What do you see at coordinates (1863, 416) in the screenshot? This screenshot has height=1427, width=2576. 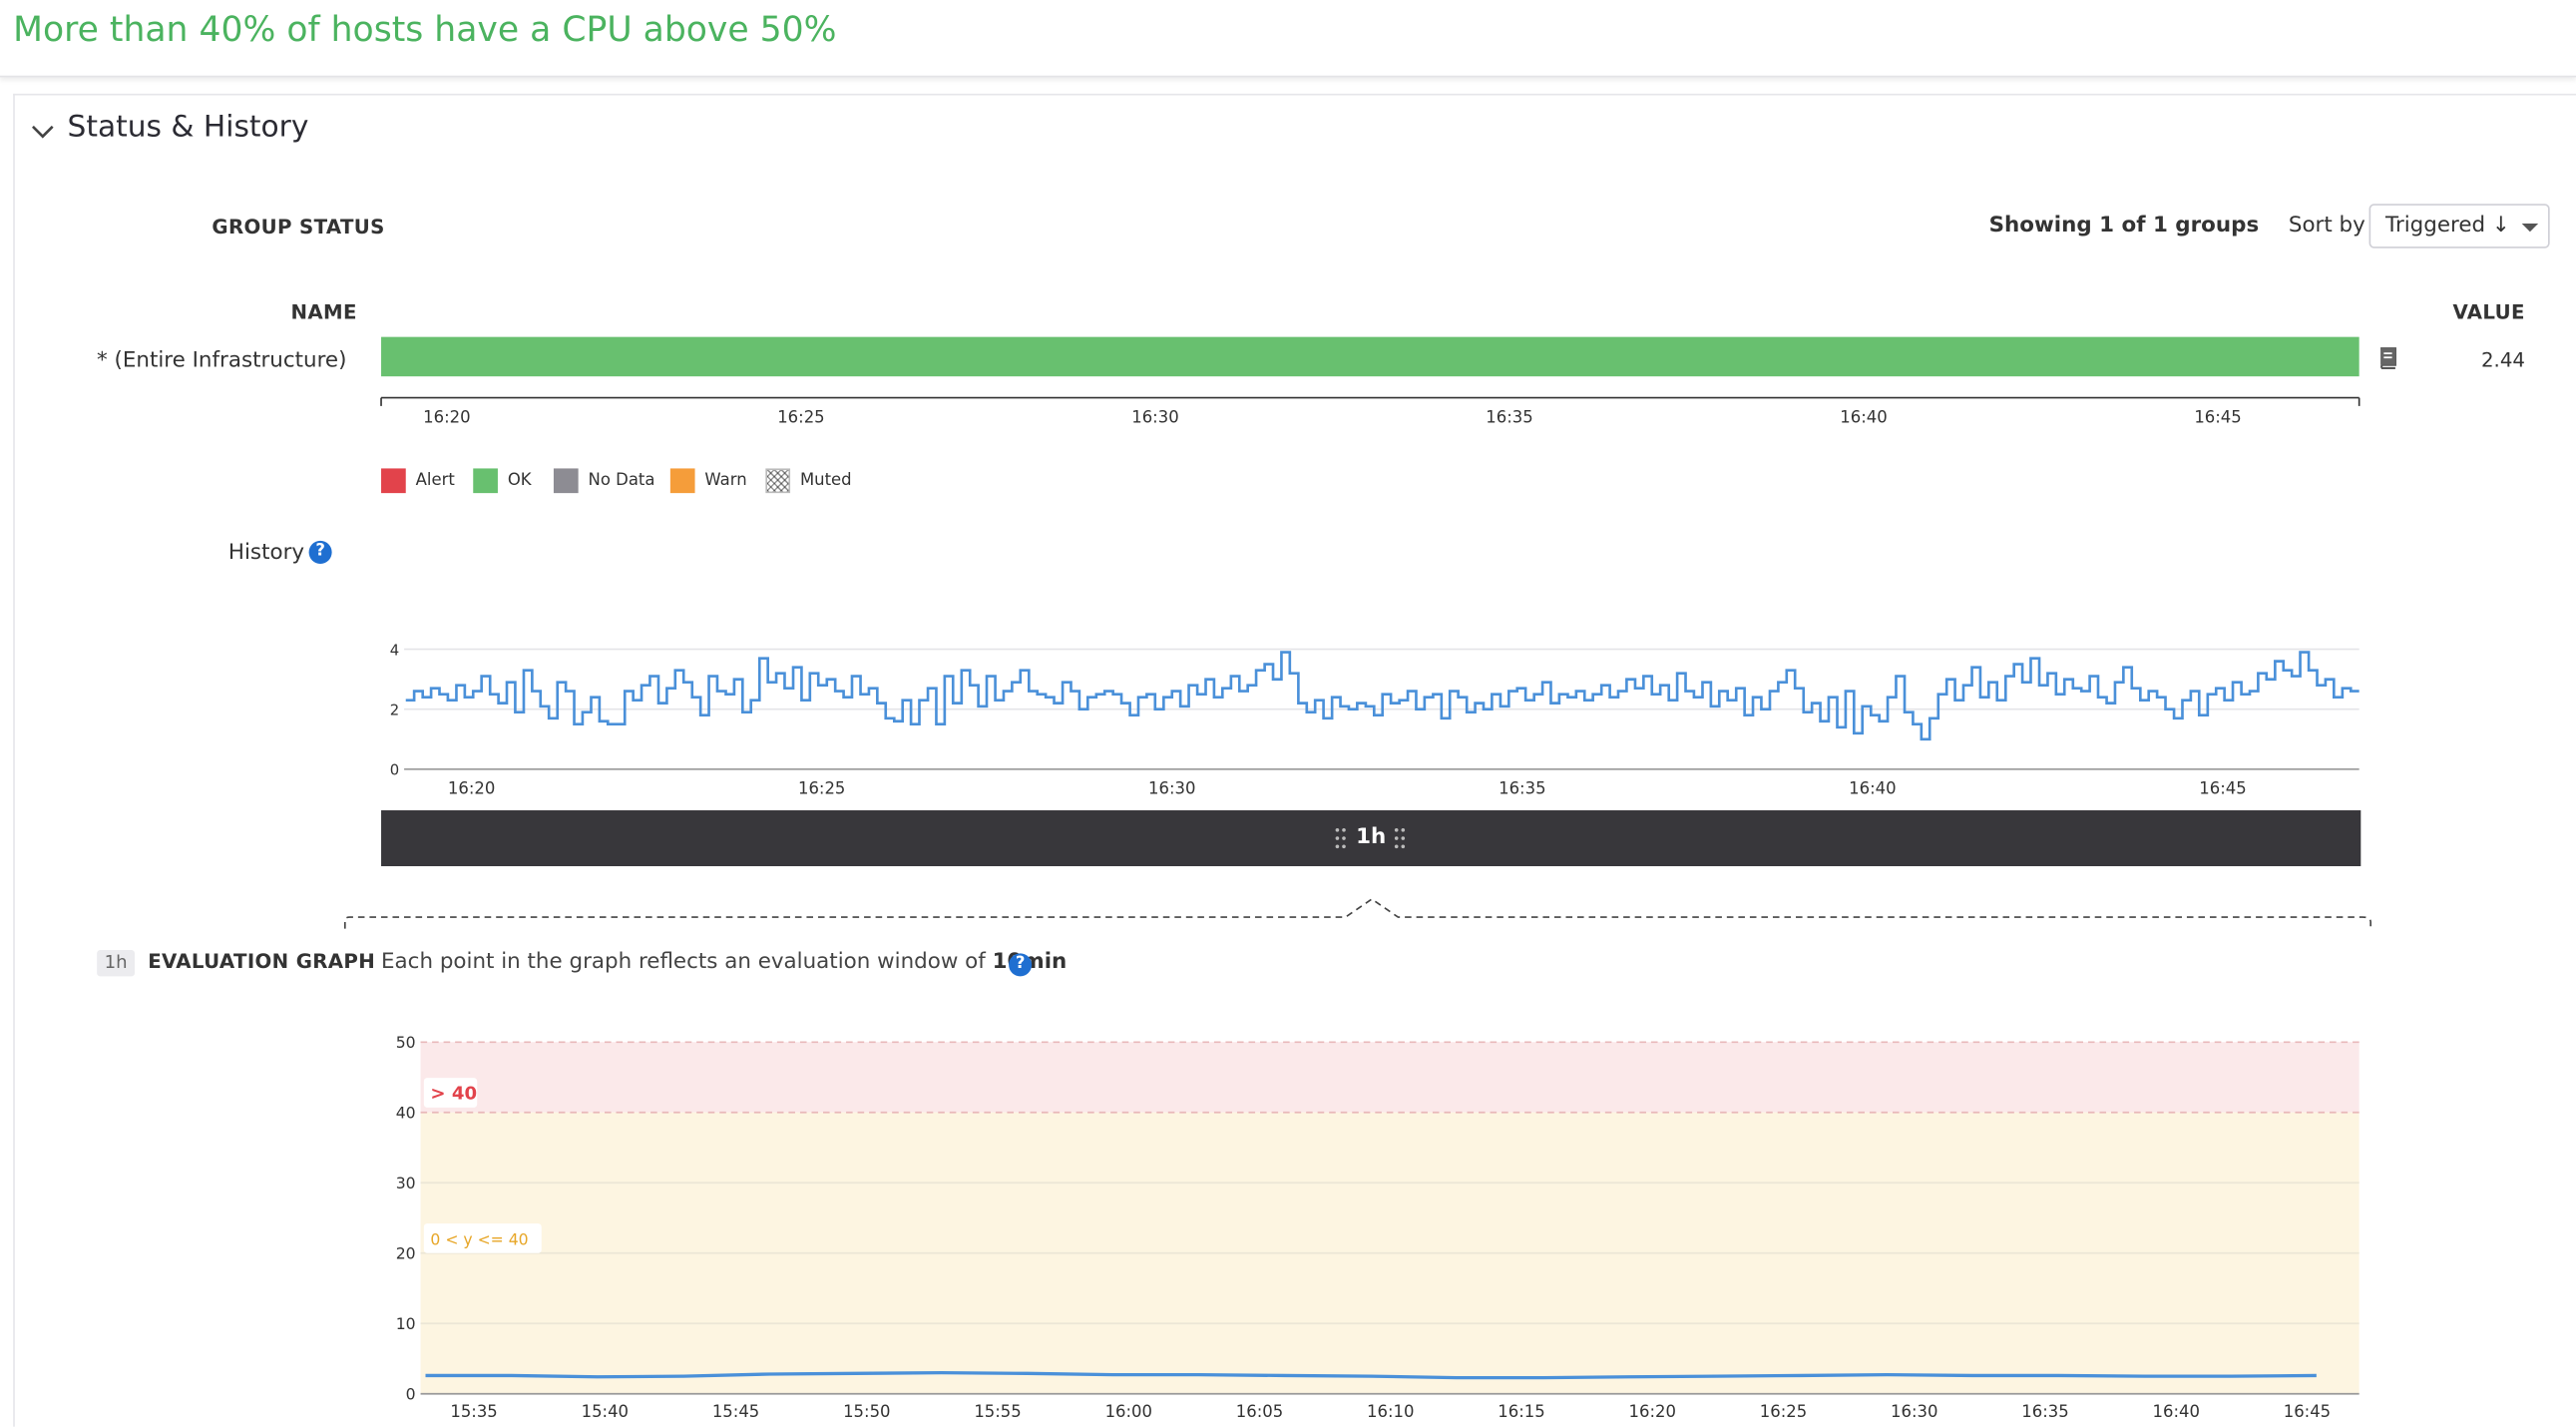 I see `axis-tick-label: 16:40` at bounding box center [1863, 416].